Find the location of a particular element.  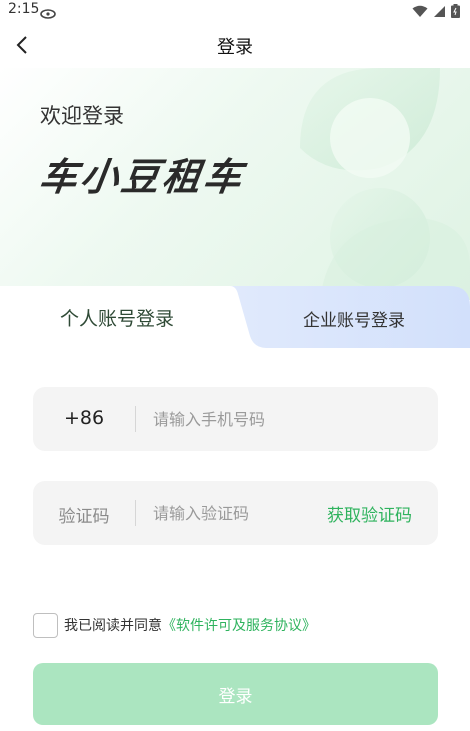

nav-bar: 登录 is located at coordinates (235, 45).